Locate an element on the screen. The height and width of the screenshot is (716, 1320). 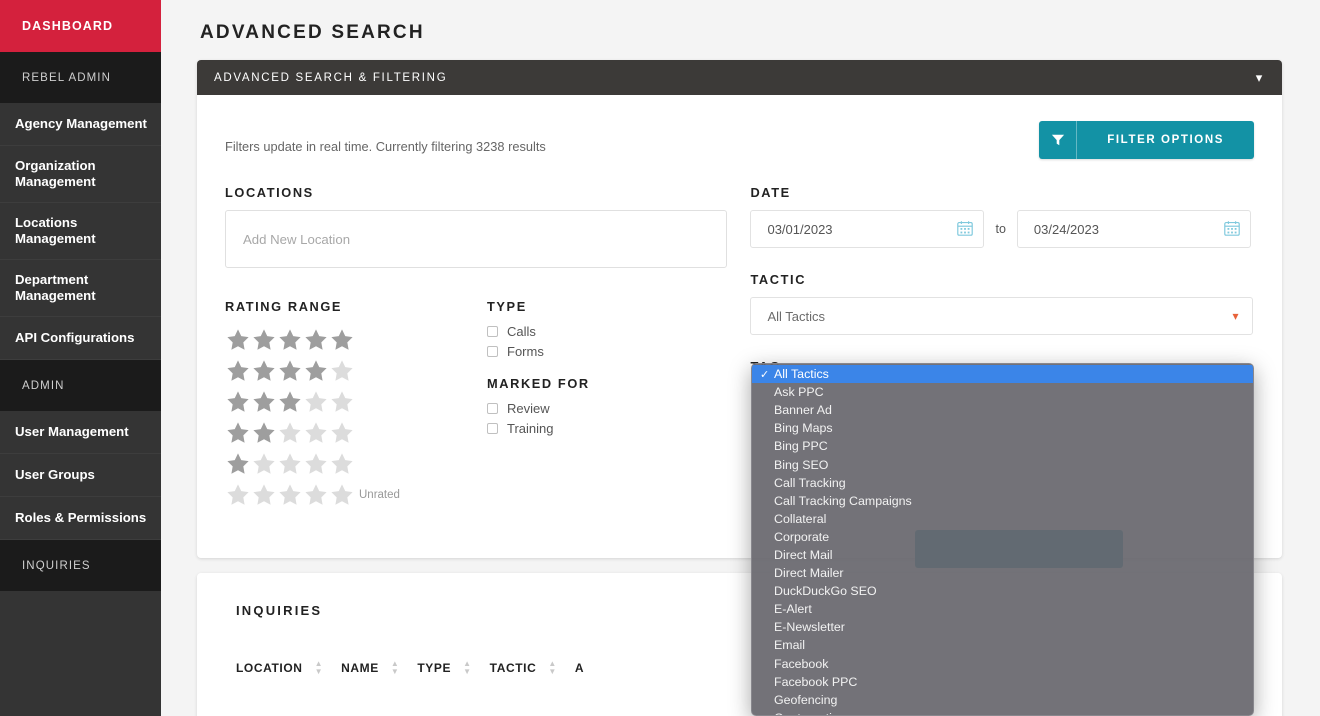
column-header-name: NAME ▲ ▼ is located at coordinates (379, 668).